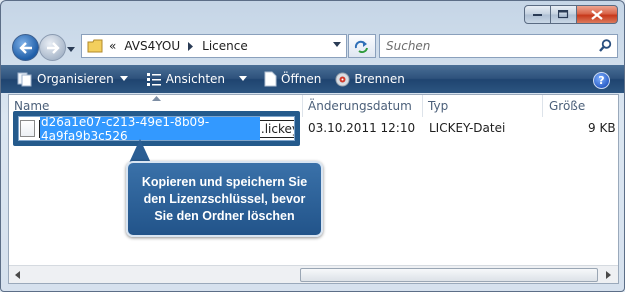 The height and width of the screenshot is (292, 625). Describe the element at coordinates (191, 46) in the screenshot. I see `breadcrumb-separator-icon` at that location.